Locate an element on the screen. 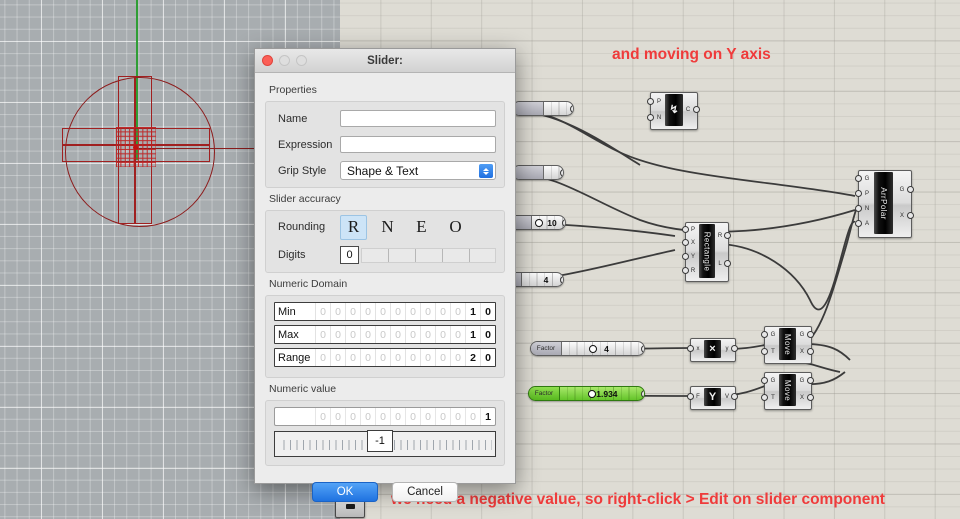  domain-range-field: Range 000000000020 is located at coordinates (385, 357).